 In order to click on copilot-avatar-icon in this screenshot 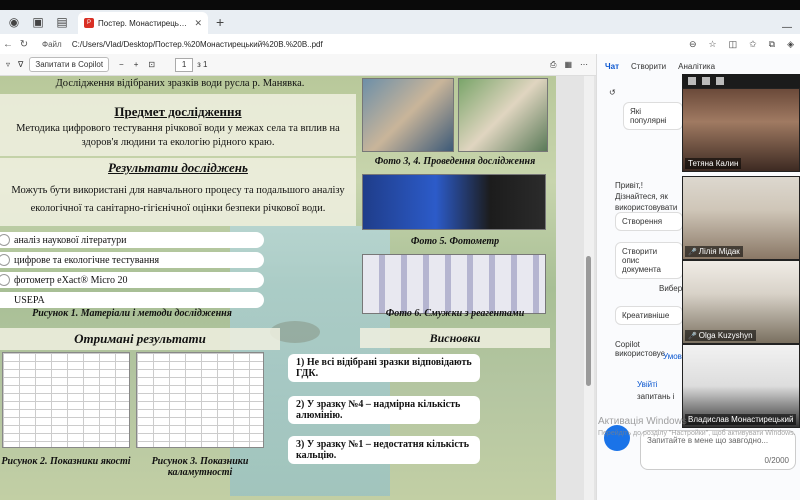, I will do `click(617, 438)`.